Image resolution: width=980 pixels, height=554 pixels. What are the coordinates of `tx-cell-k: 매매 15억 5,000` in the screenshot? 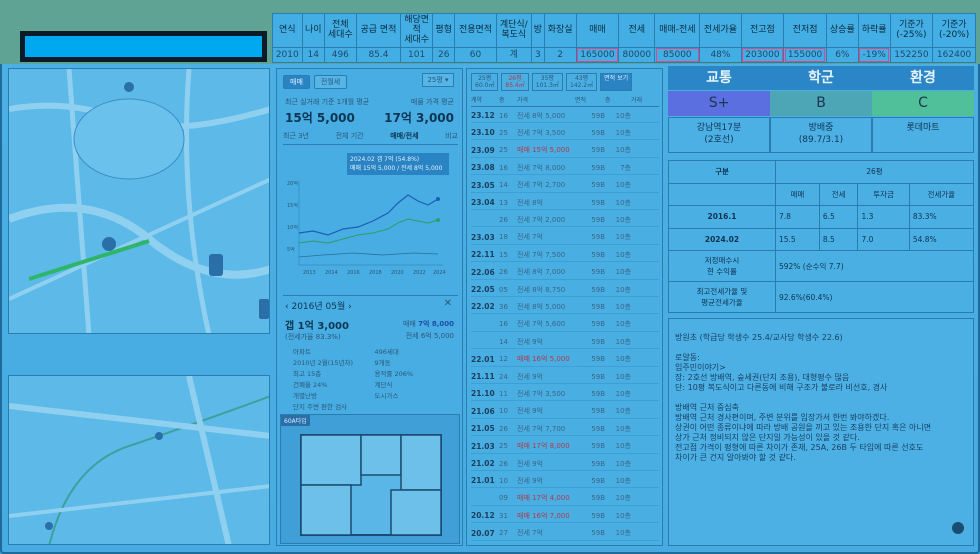 It's located at (543, 150).